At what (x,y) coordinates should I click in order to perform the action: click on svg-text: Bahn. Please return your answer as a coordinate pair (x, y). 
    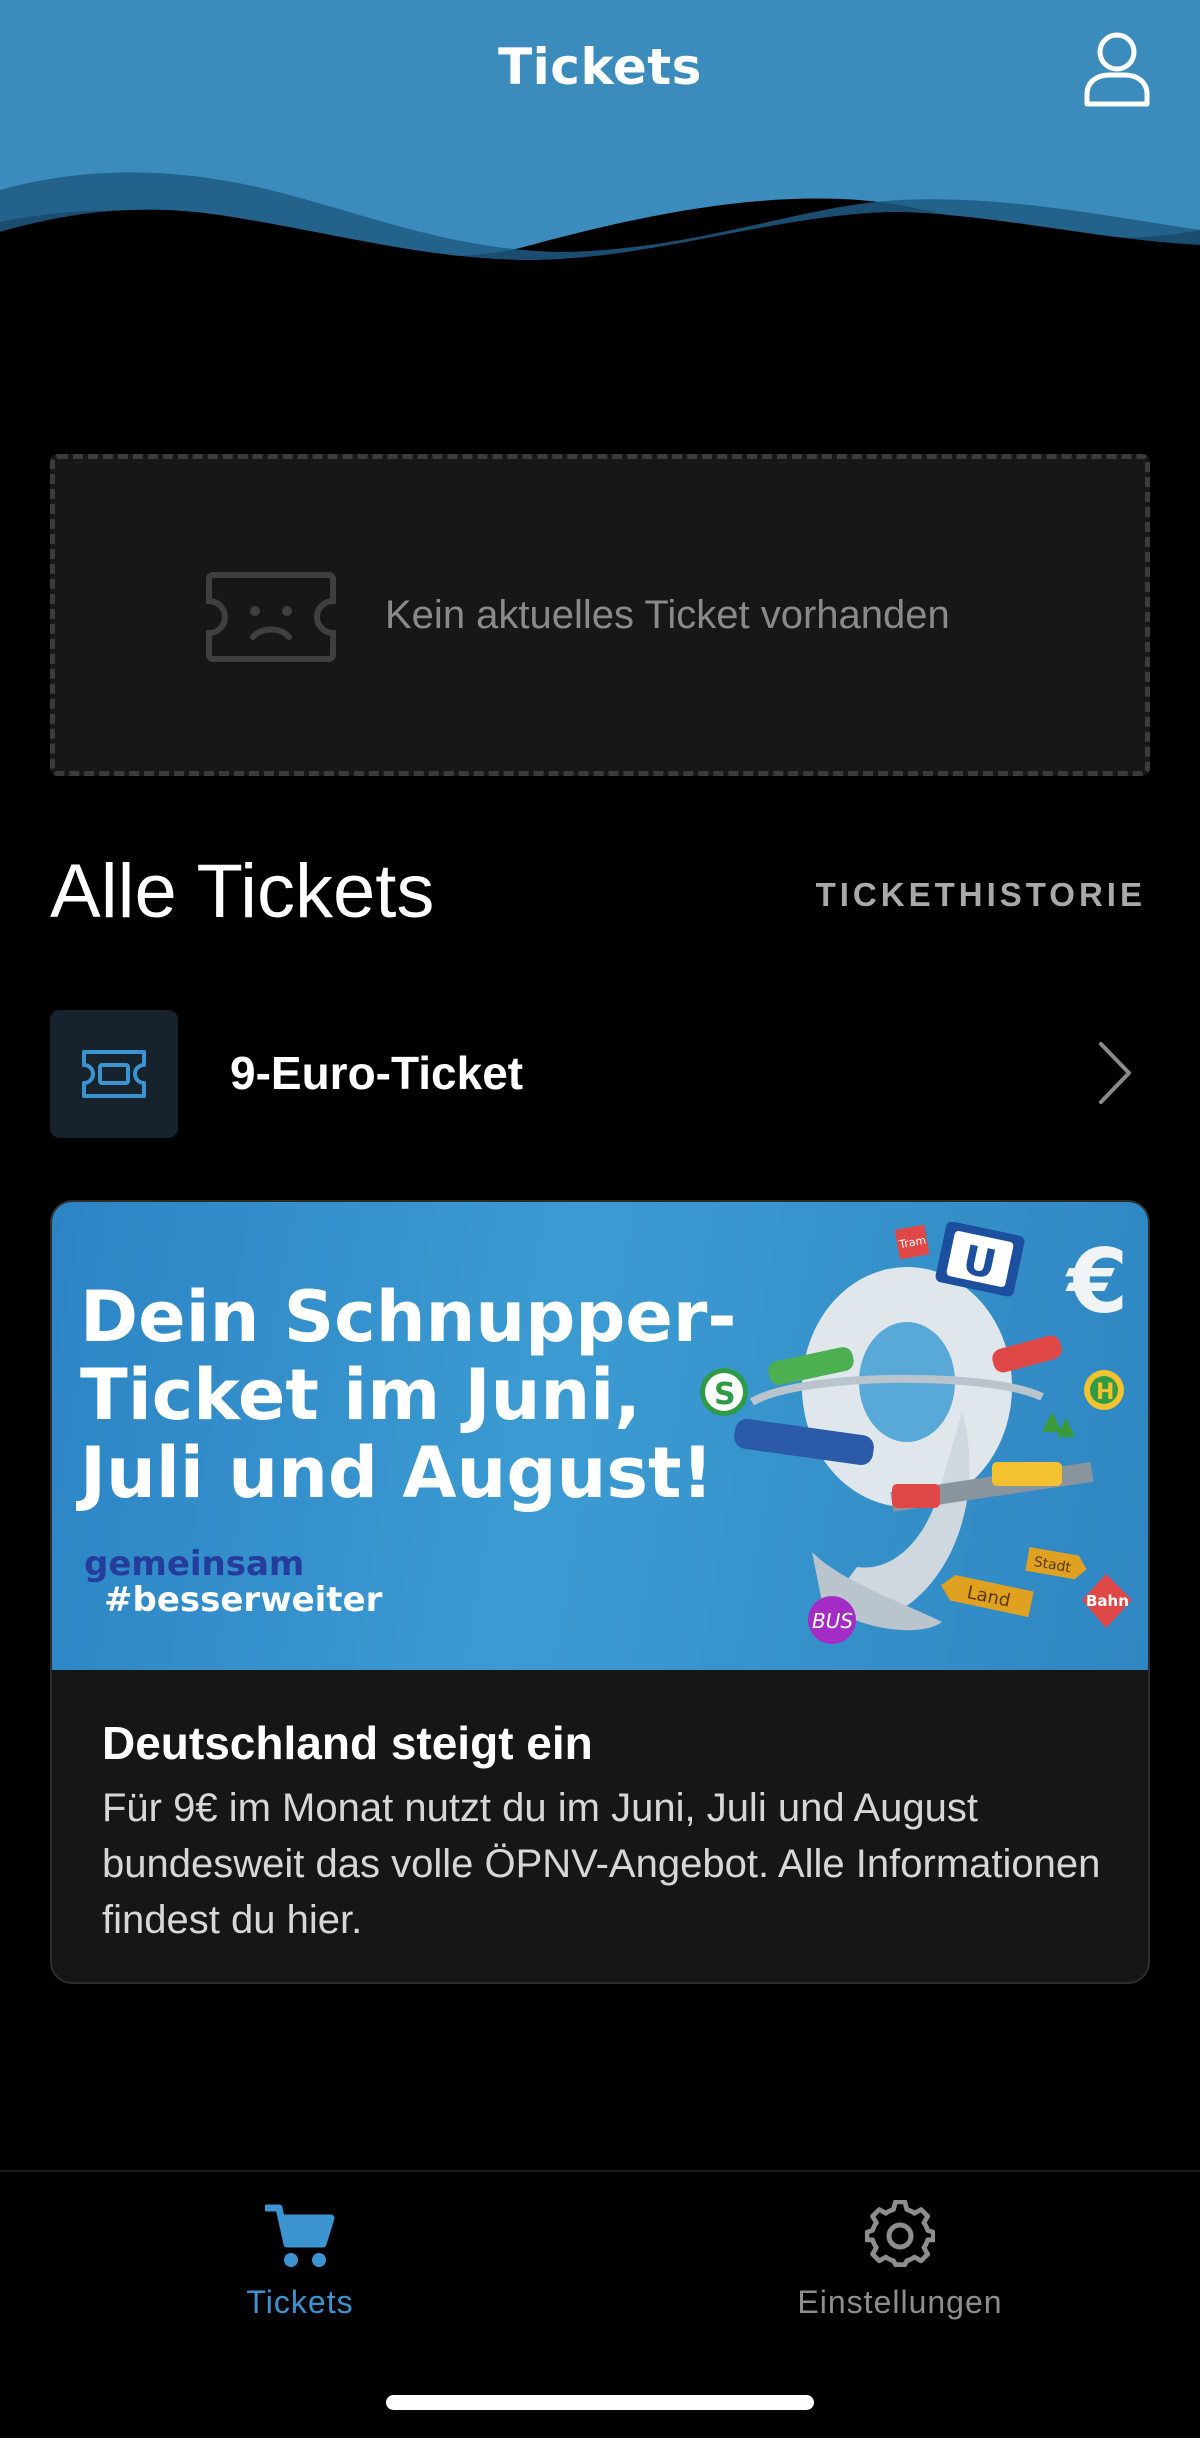
    Looking at the image, I should click on (1107, 1601).